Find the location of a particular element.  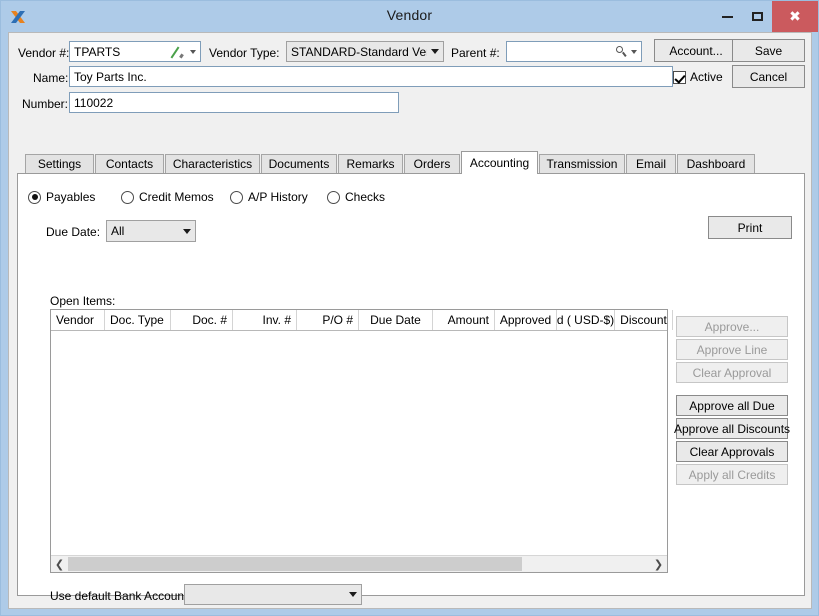

tab-documents: Documents is located at coordinates (299, 163).